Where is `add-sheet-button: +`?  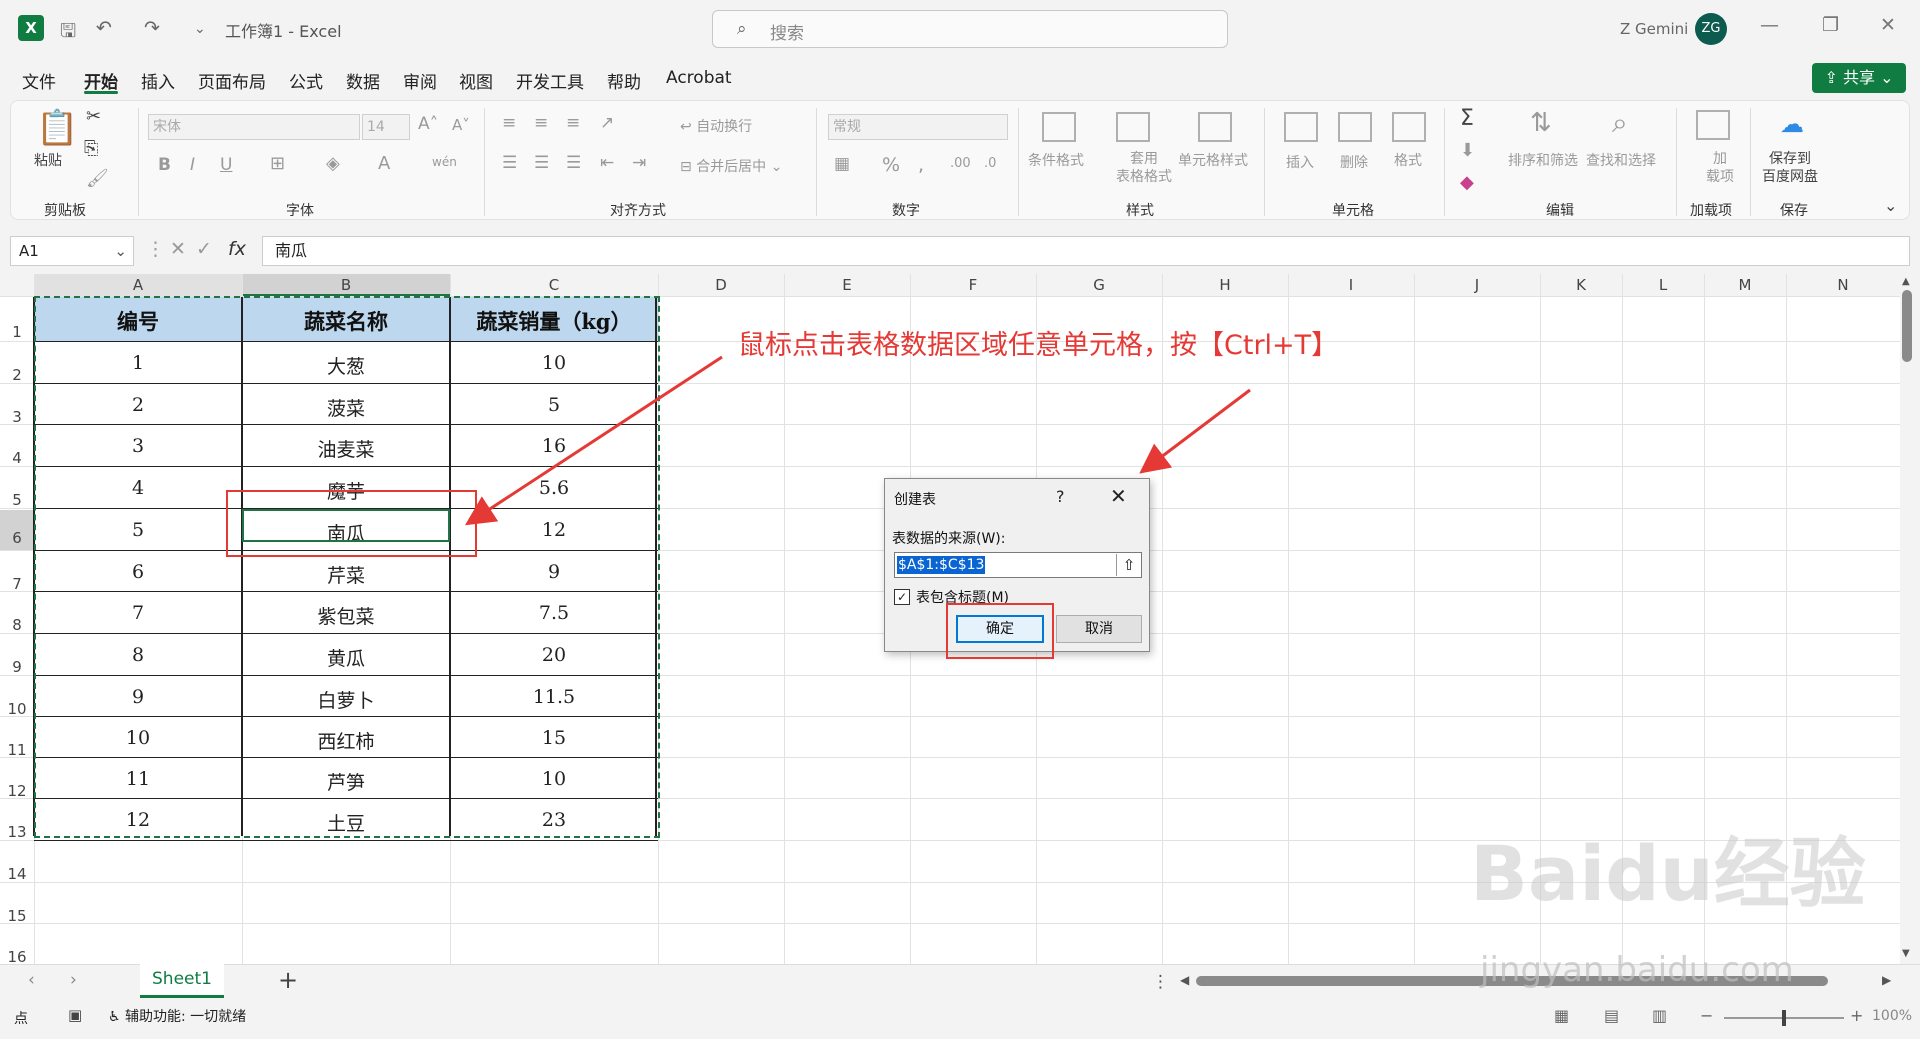 add-sheet-button: + is located at coordinates (288, 980).